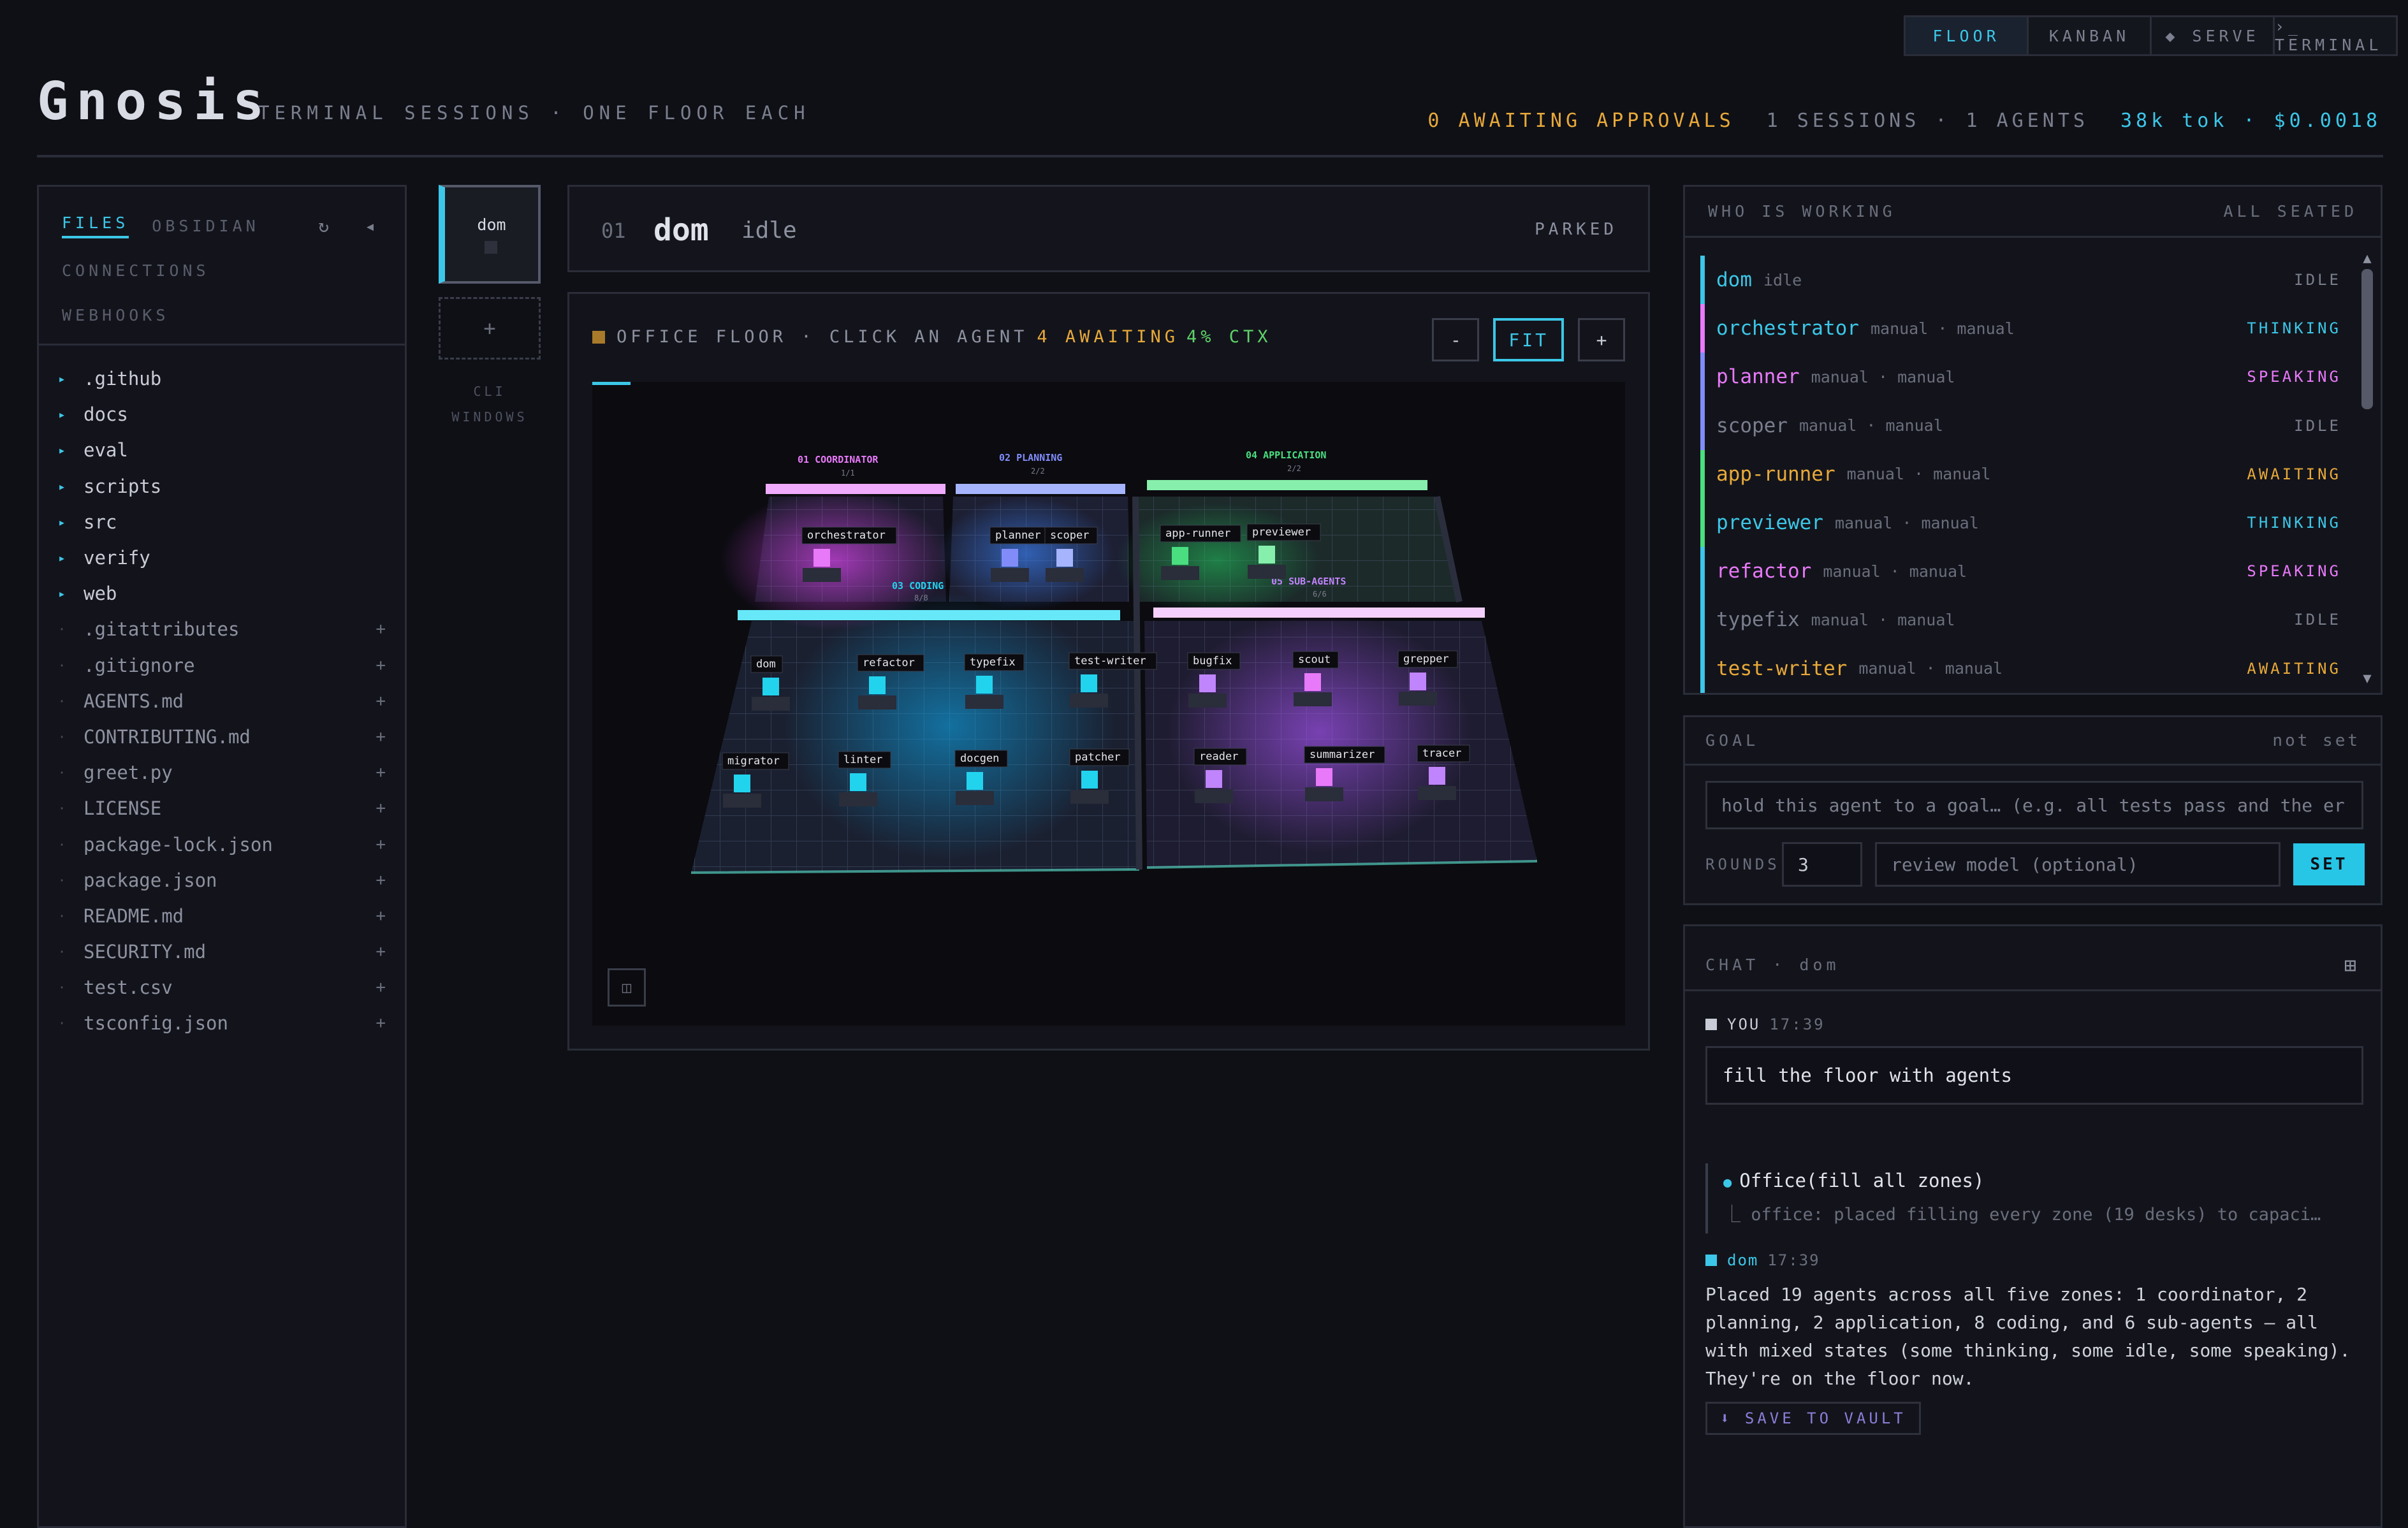 The width and height of the screenshot is (2408, 1528). What do you see at coordinates (231, 701) in the screenshot?
I see `file-item: · AGENTS.md +` at bounding box center [231, 701].